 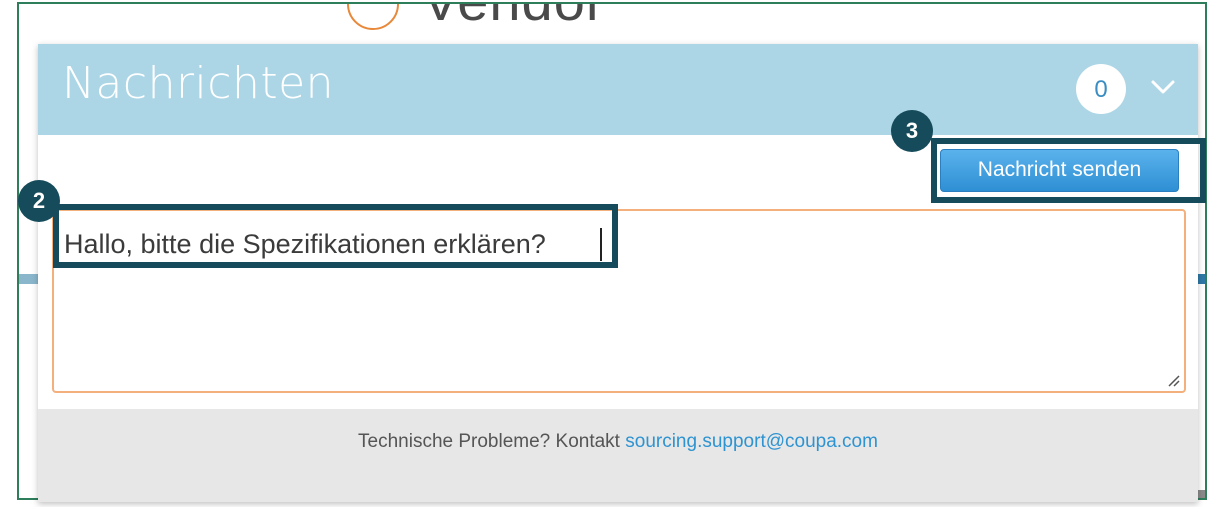 I want to click on background-stripe-left, so click(x=29, y=279).